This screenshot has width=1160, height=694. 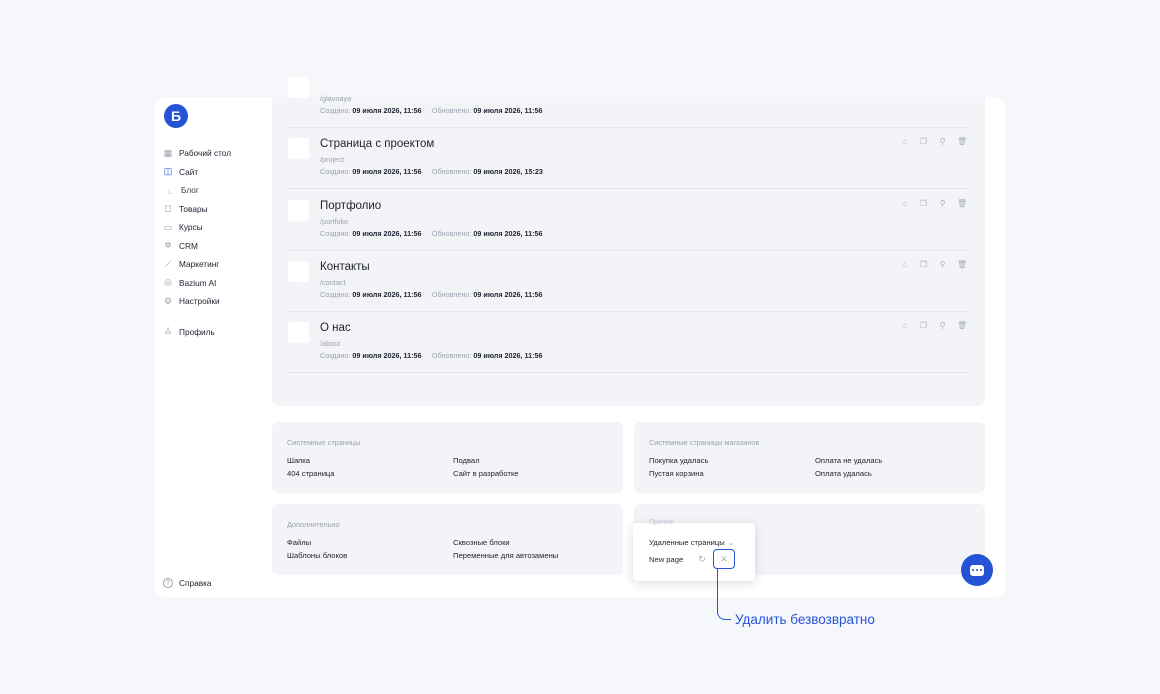 What do you see at coordinates (724, 559) in the screenshot?
I see `delete-permanently-button: ✕` at bounding box center [724, 559].